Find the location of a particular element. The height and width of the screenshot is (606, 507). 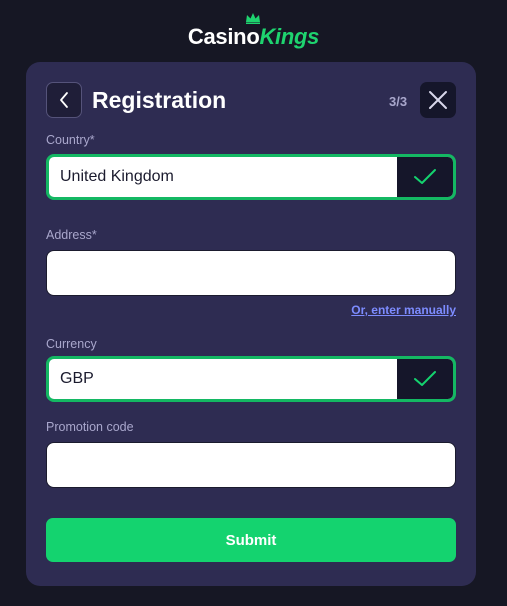

promotion-code-input is located at coordinates (251, 465).